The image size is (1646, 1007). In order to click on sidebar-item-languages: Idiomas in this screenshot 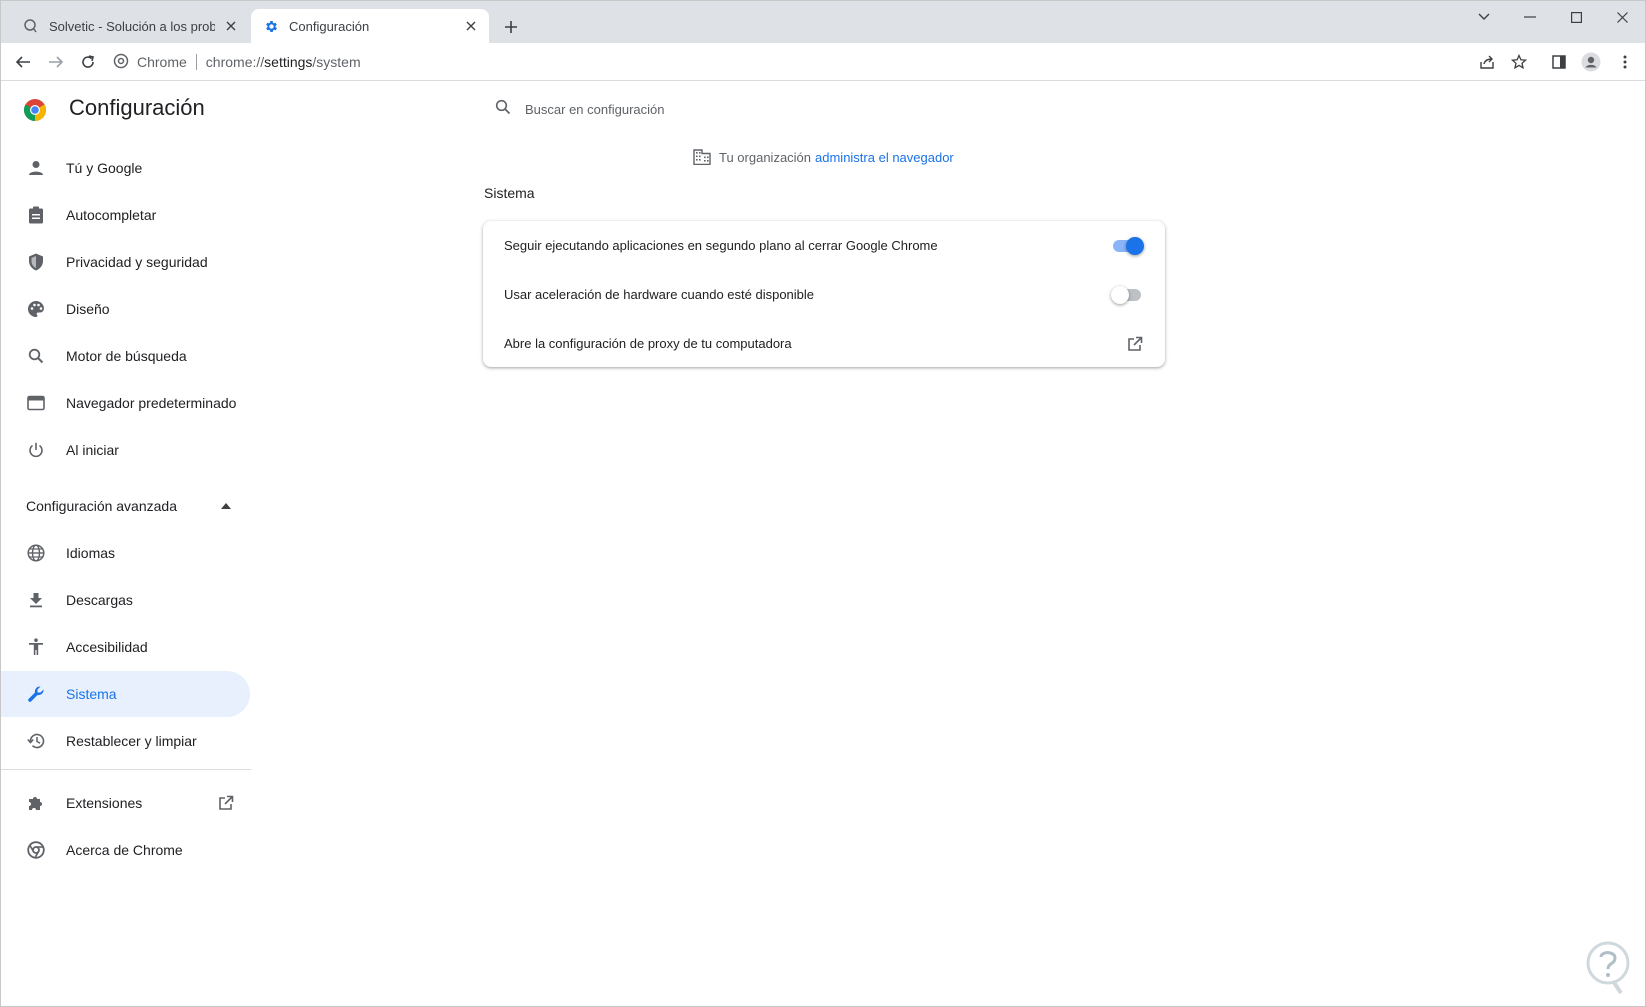, I will do `click(125, 553)`.